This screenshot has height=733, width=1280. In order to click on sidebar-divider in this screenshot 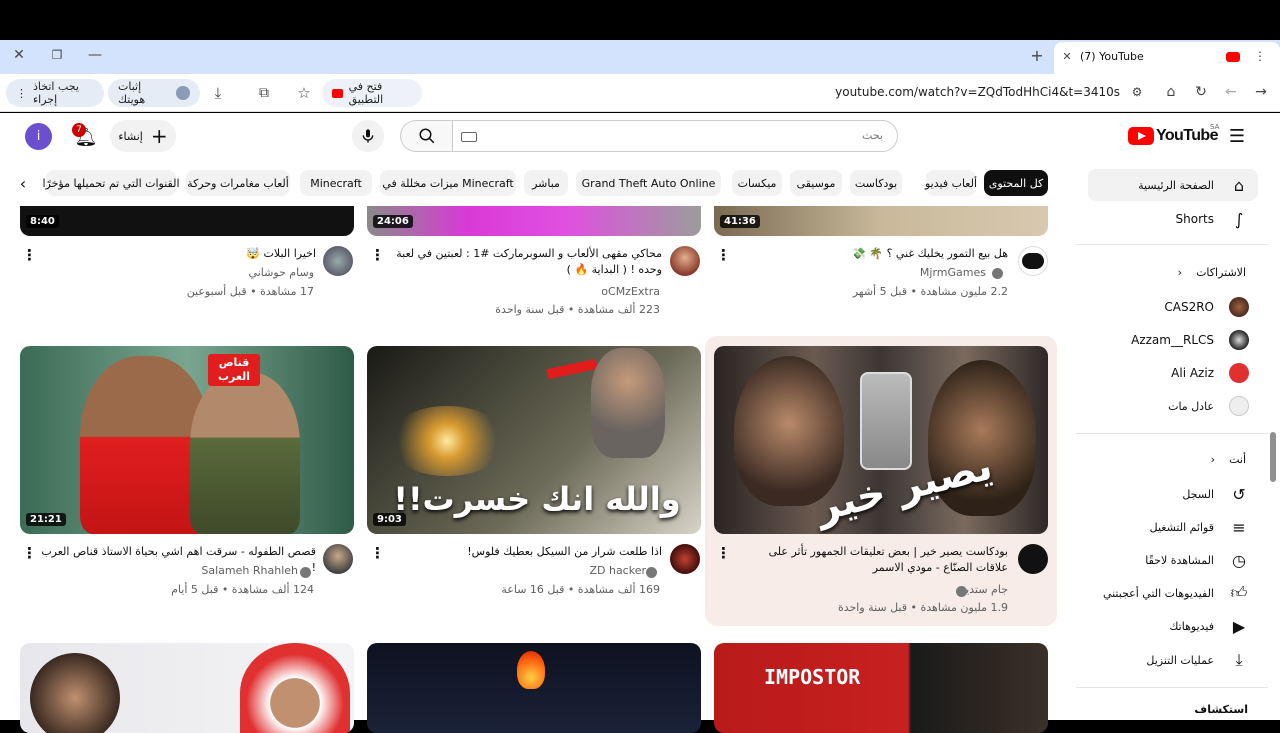, I will do `click(1172, 244)`.